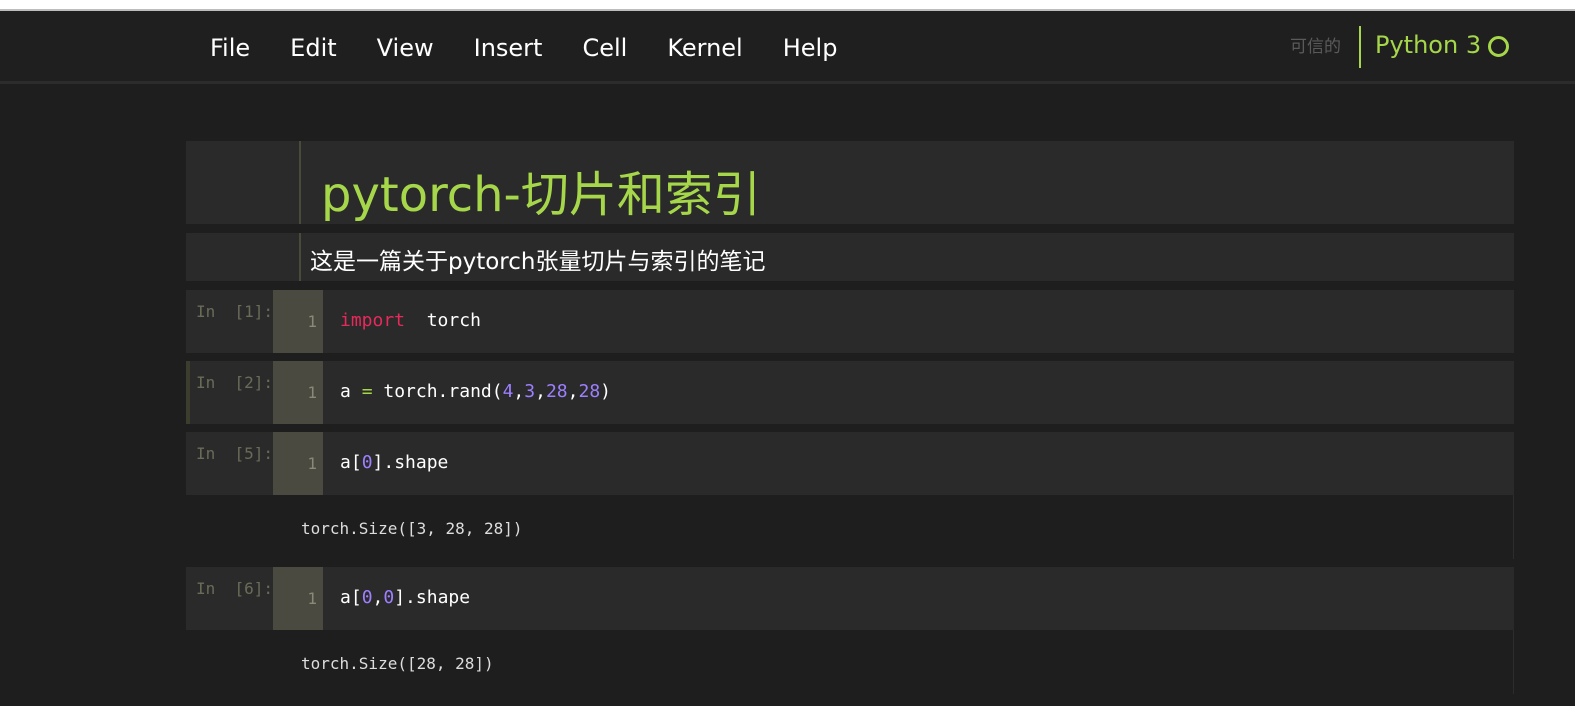 The height and width of the screenshot is (706, 1575). What do you see at coordinates (850, 257) in the screenshot?
I see `markdown-cell-description: 这是一篇关于pytorch张量切片与索引的笔记` at bounding box center [850, 257].